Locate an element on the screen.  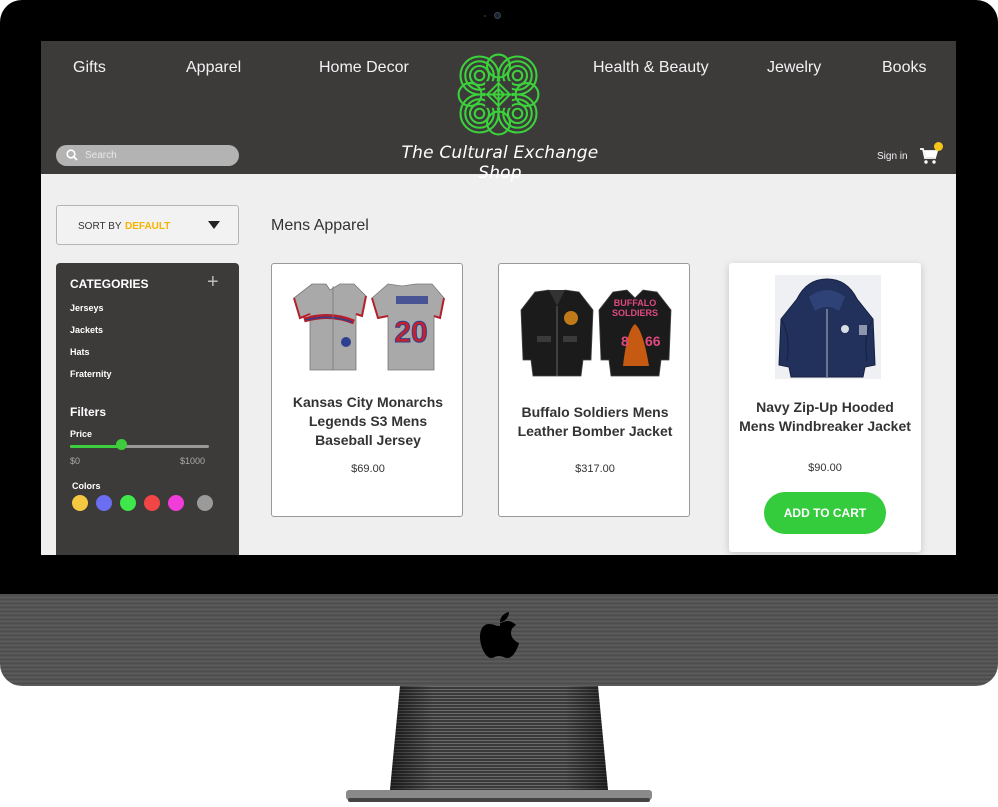
product-price: $90.00 is located at coordinates (825, 468).